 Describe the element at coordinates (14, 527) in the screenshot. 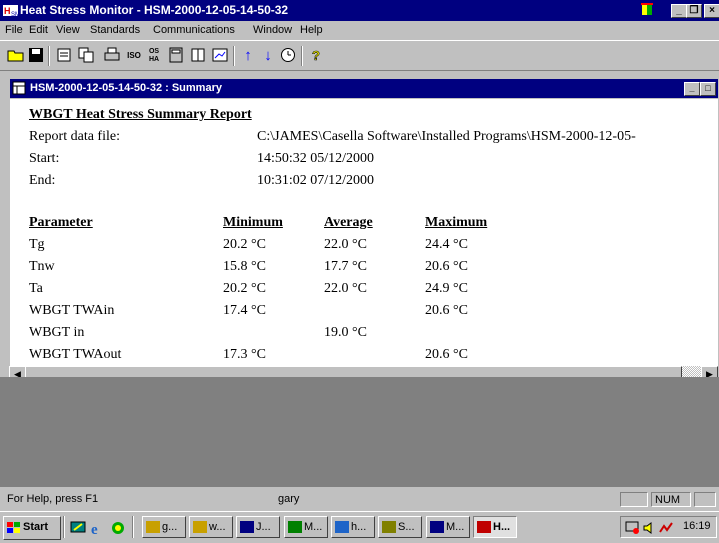

I see `windows-logo-icon` at that location.